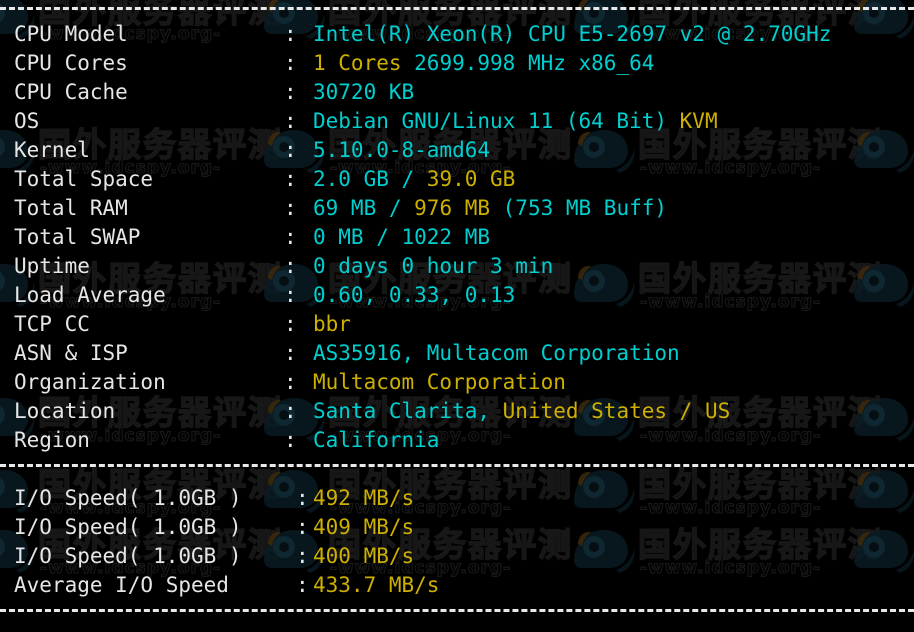  I want to click on system-info-value: 0.60, 0.33, 0.13, so click(414, 295).